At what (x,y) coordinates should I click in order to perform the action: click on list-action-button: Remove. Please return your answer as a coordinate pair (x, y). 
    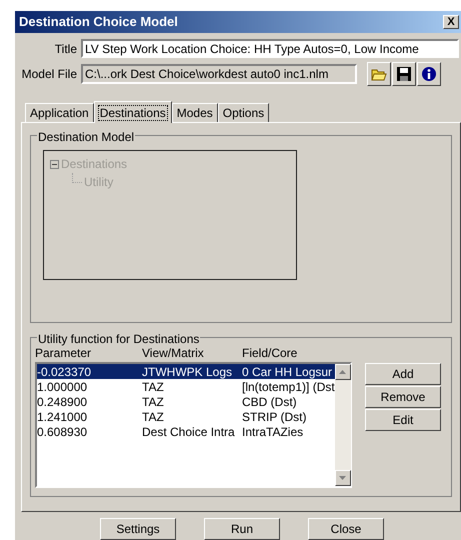
    Looking at the image, I should click on (403, 397).